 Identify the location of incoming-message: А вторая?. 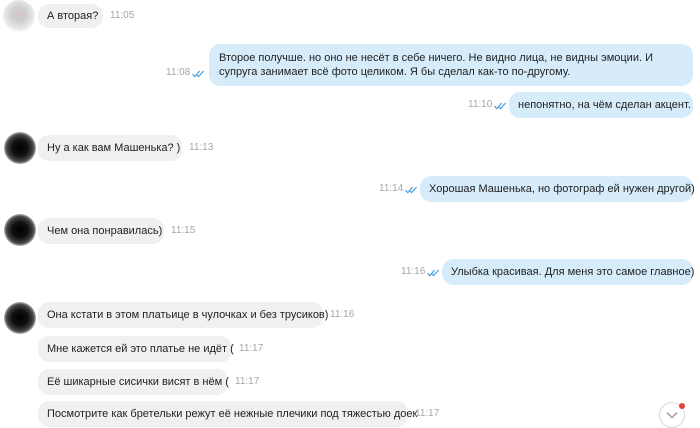
(70, 16).